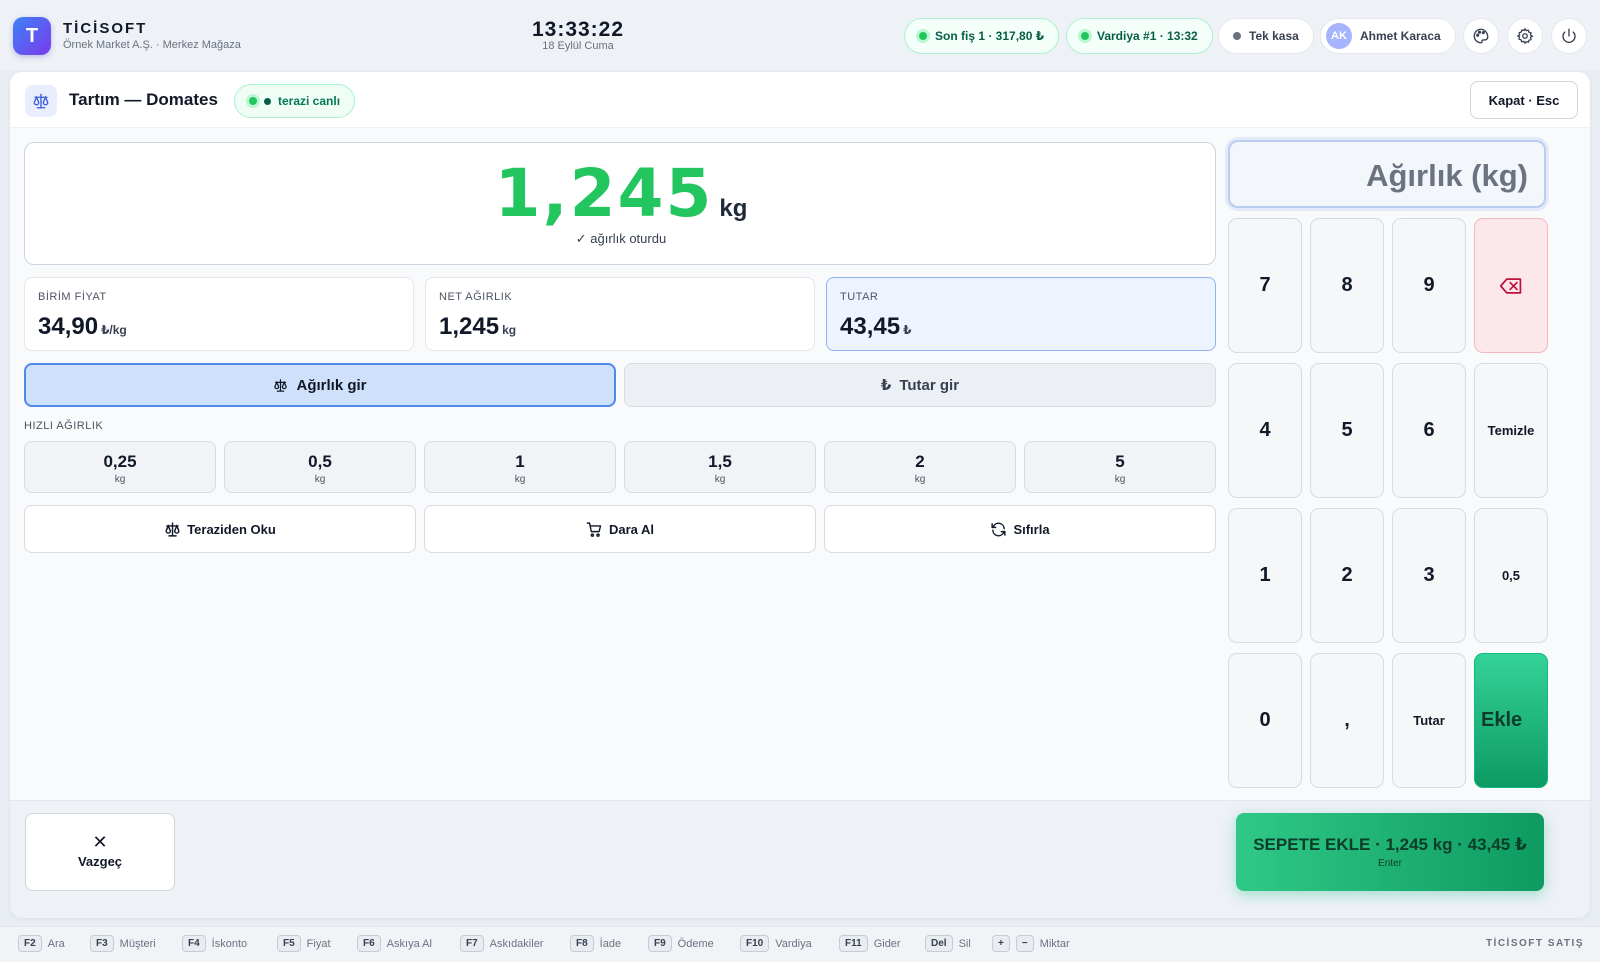  I want to click on last-receipt-label: Son fiş 1 · 317,80 ₺, so click(990, 36).